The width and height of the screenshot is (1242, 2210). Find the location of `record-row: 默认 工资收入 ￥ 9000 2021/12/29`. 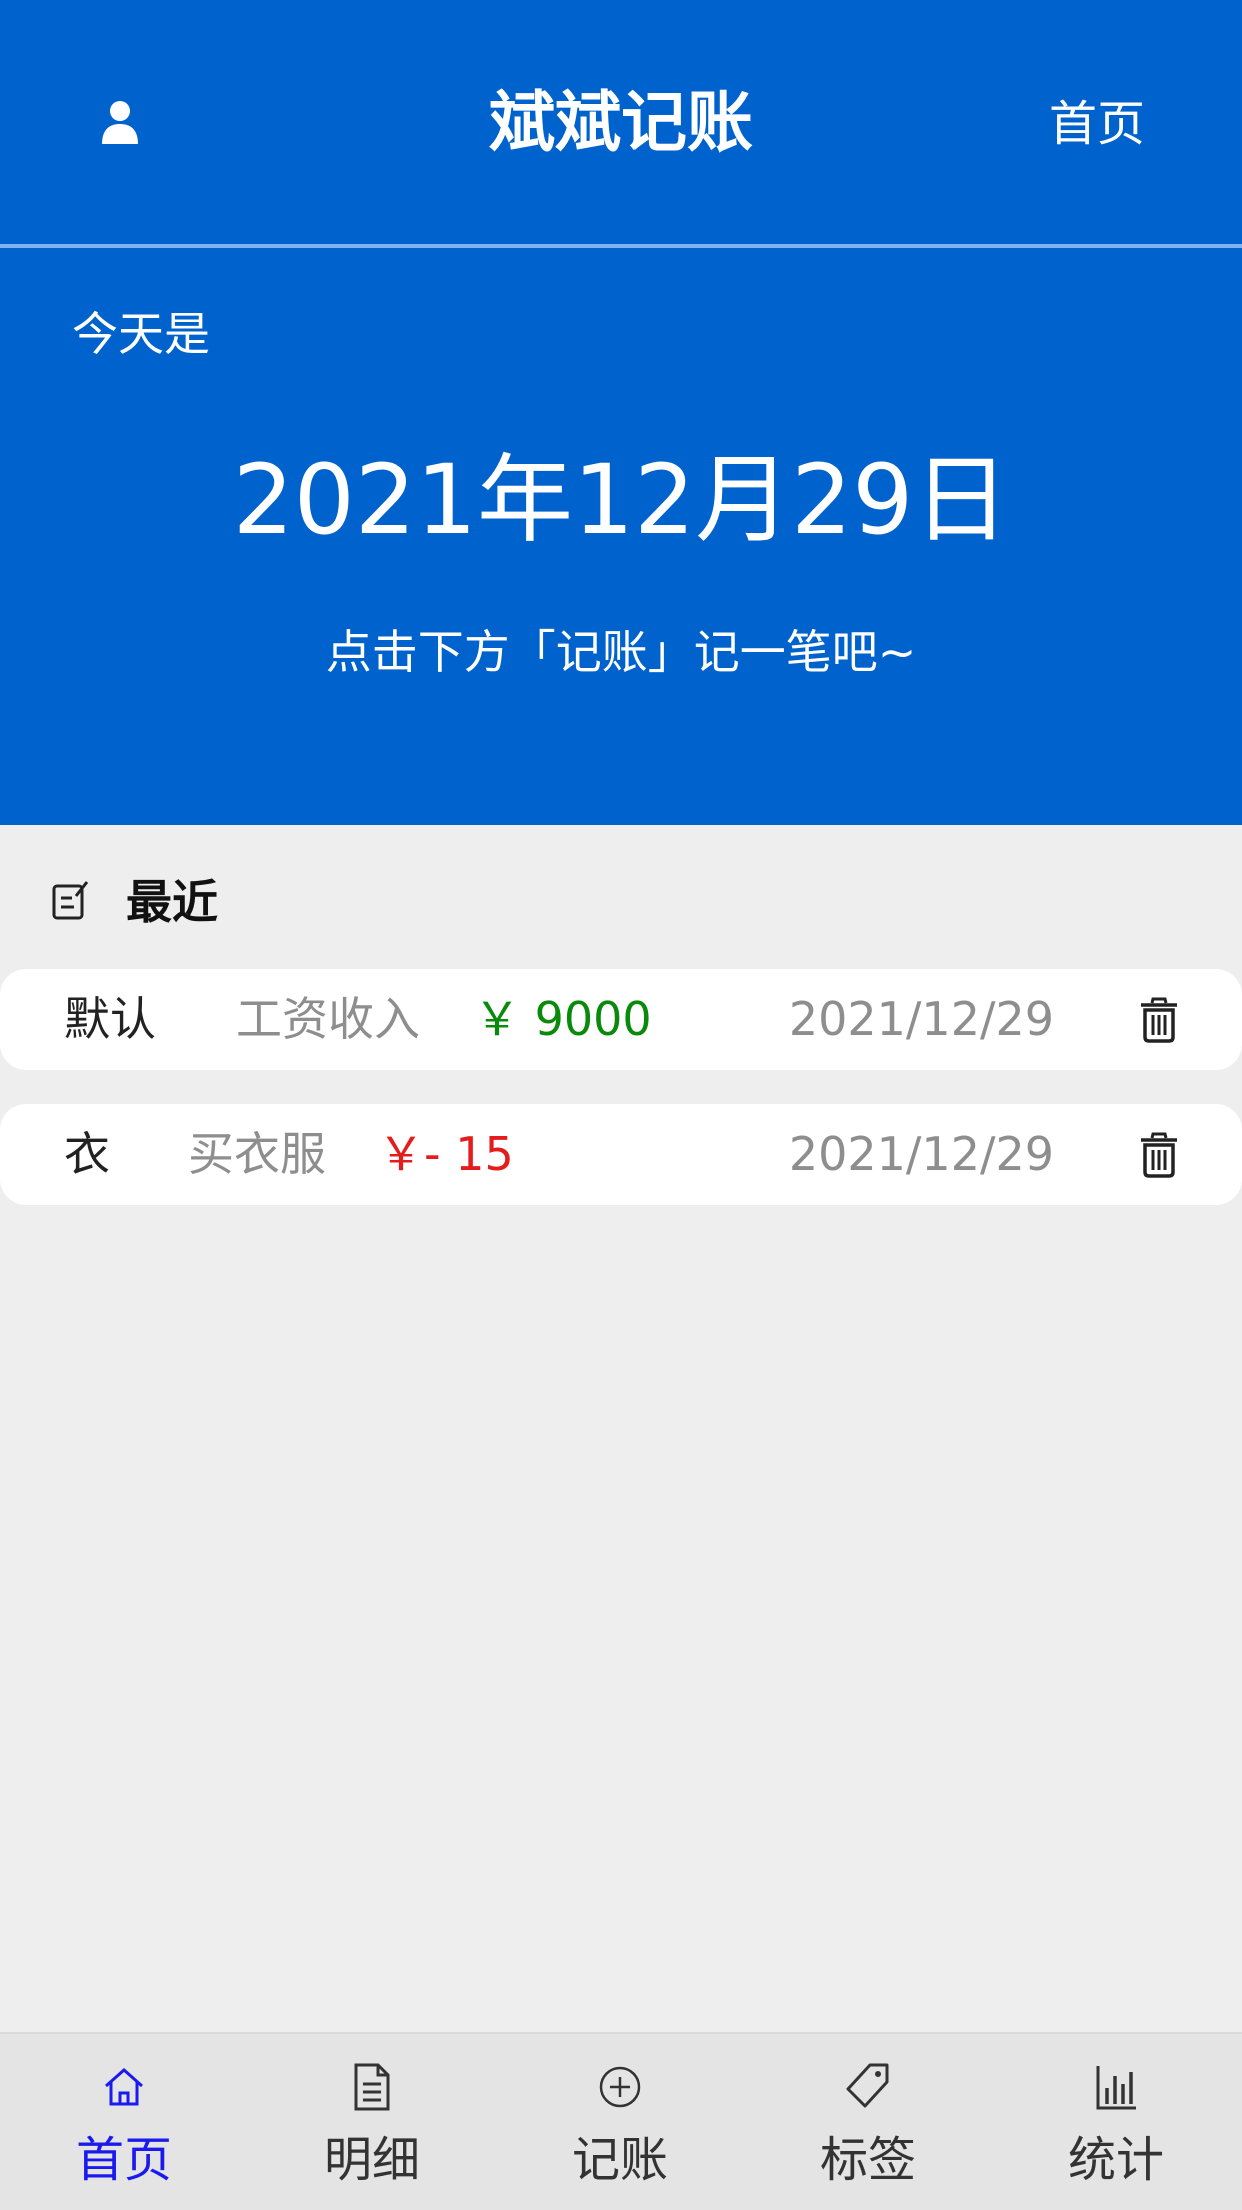

record-row: 默认 工资收入 ￥ 9000 2021/12/29 is located at coordinates (621, 1019).